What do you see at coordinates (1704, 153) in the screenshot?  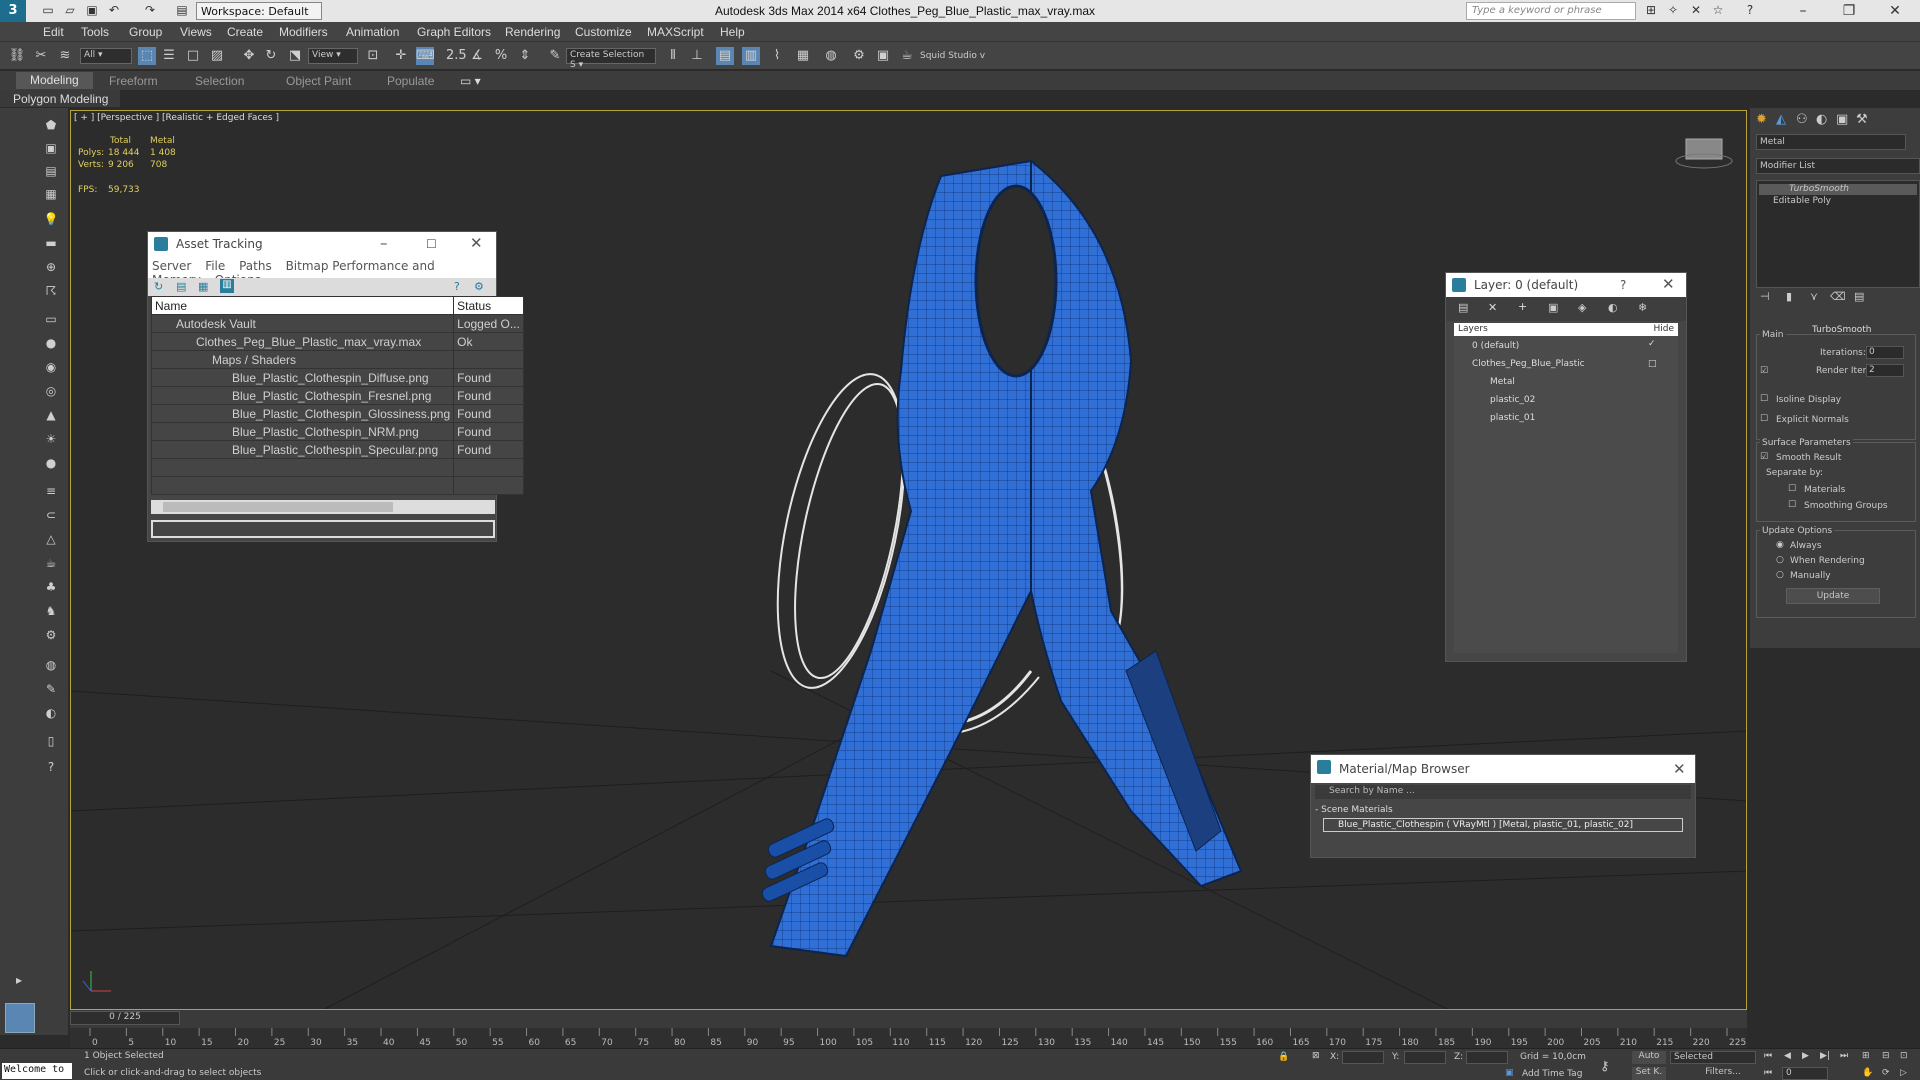 I see `viewcube` at bounding box center [1704, 153].